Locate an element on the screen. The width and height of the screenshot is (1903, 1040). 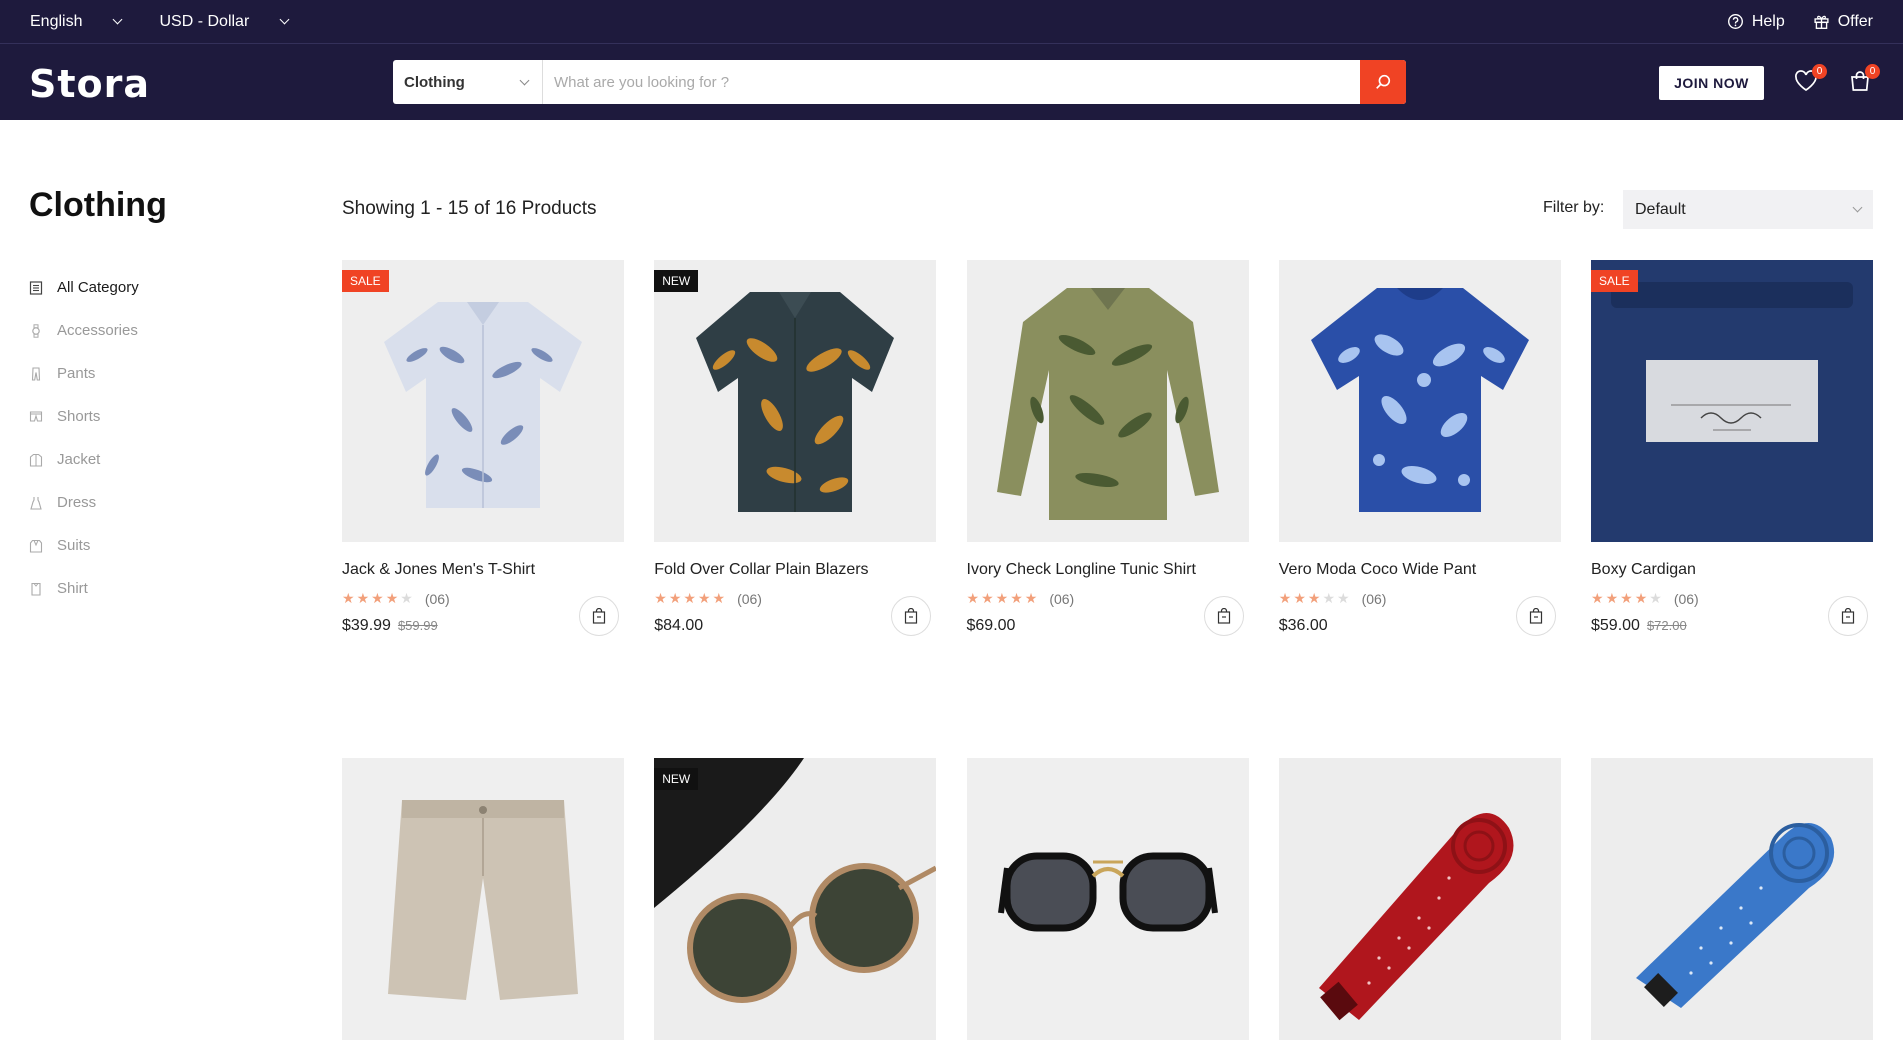
product-name: Fold Over Collar Plain Blazers is located at coordinates (795, 570).